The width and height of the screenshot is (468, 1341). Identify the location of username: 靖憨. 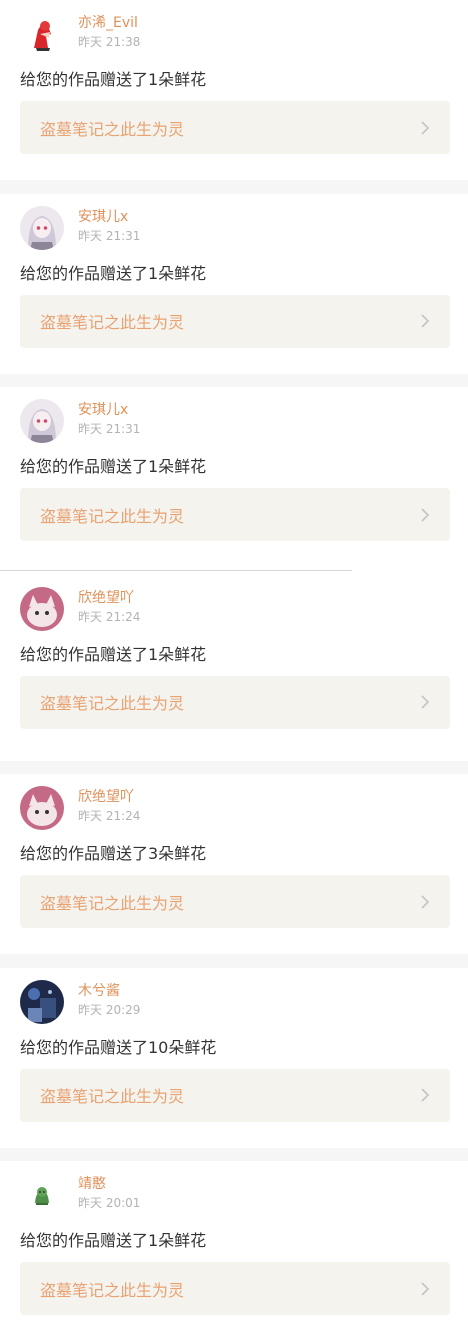
(92, 1183).